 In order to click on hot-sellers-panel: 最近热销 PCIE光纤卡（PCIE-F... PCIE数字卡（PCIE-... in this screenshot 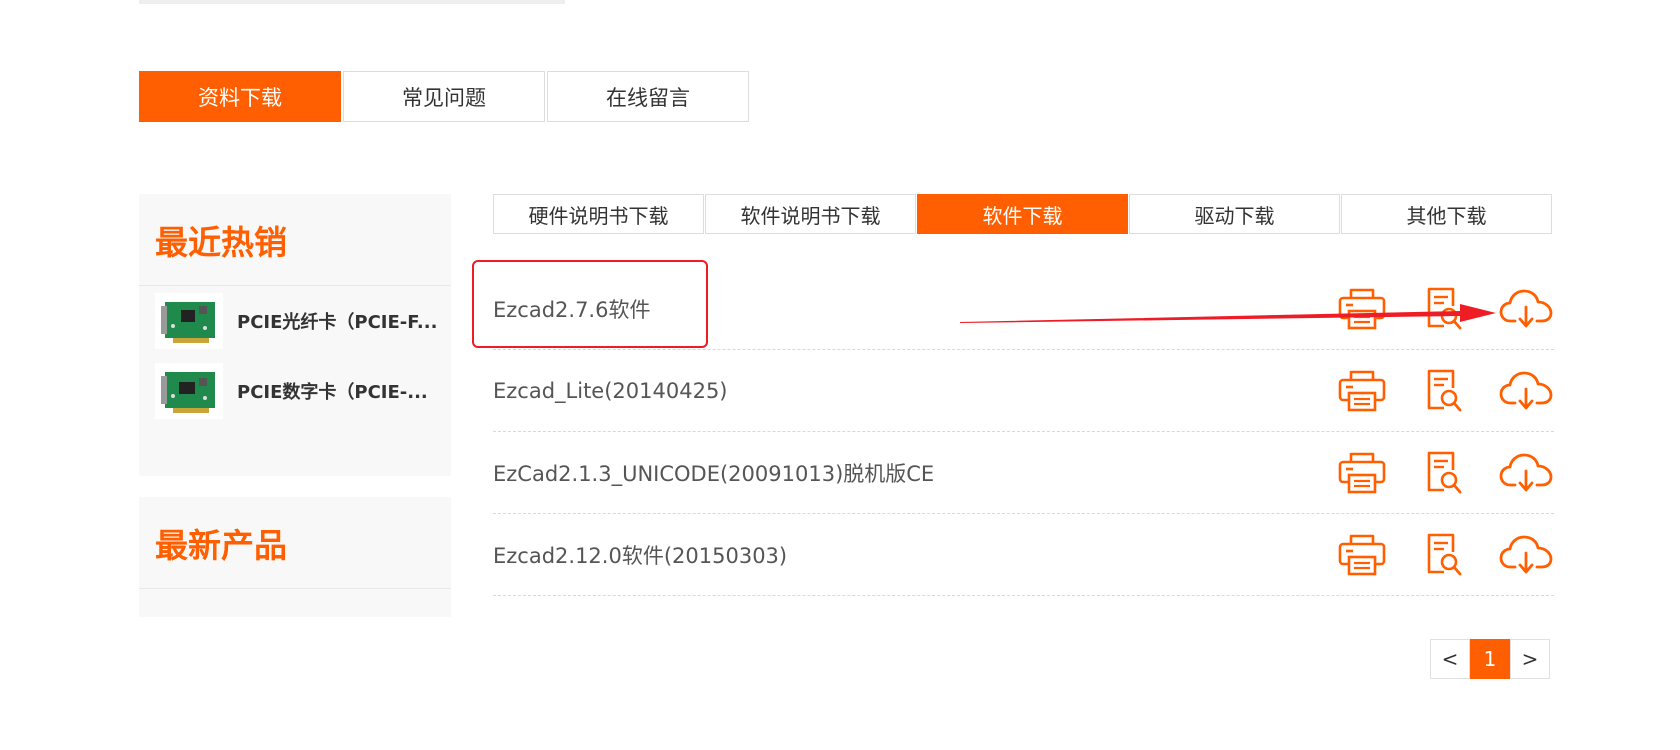, I will do `click(295, 335)`.